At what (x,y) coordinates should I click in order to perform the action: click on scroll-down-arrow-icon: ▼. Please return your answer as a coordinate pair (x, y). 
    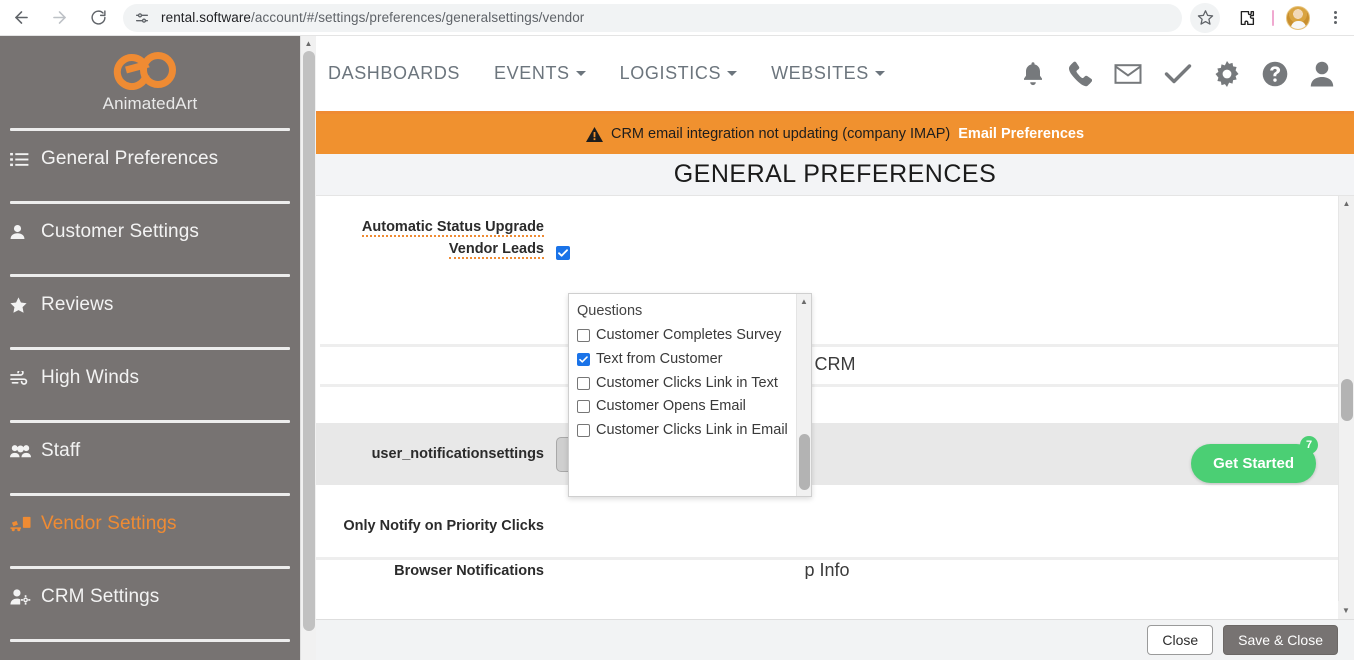
    Looking at the image, I should click on (1346, 610).